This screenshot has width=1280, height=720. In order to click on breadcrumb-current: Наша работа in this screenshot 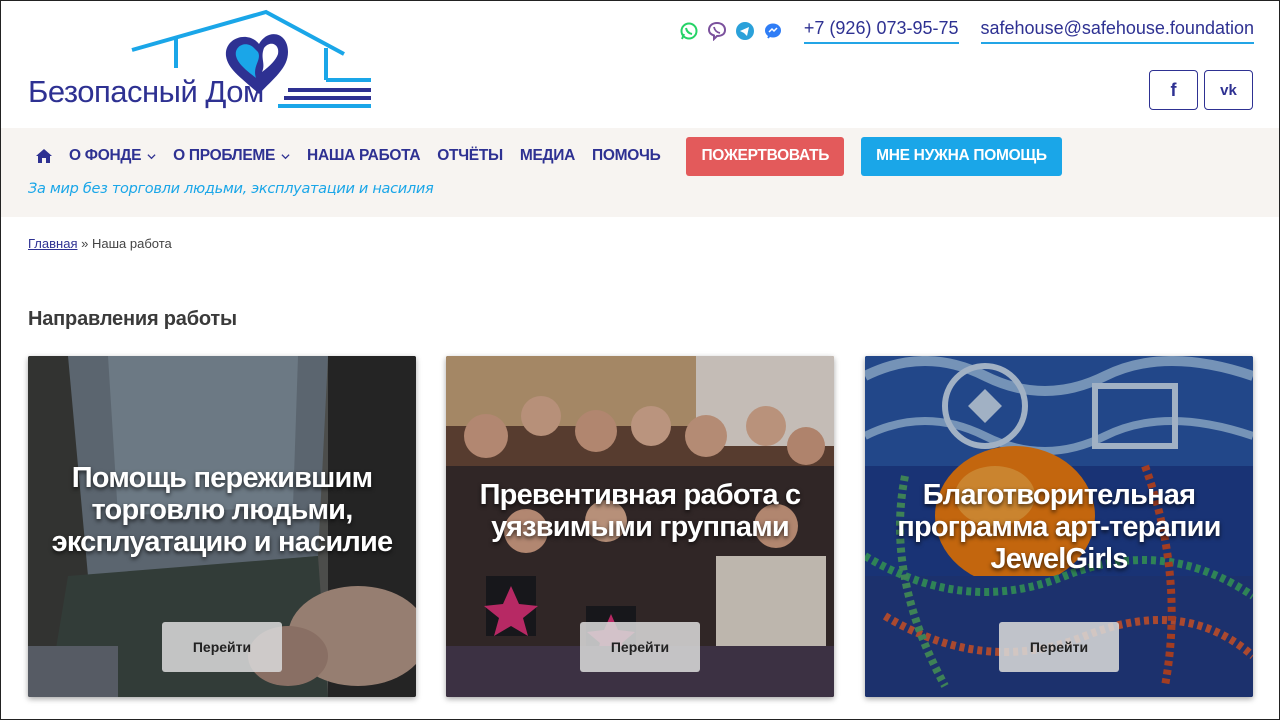, I will do `click(131, 243)`.